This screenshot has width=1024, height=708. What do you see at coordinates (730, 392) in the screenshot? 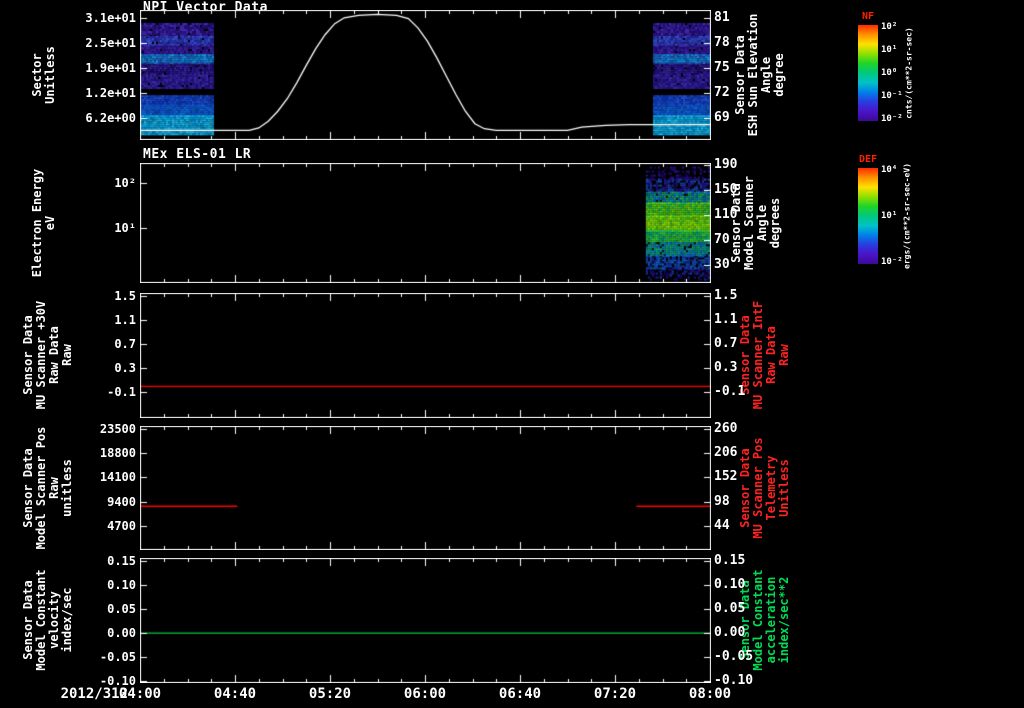
I see `right-axis-tick-label: -0.1` at bounding box center [730, 392].